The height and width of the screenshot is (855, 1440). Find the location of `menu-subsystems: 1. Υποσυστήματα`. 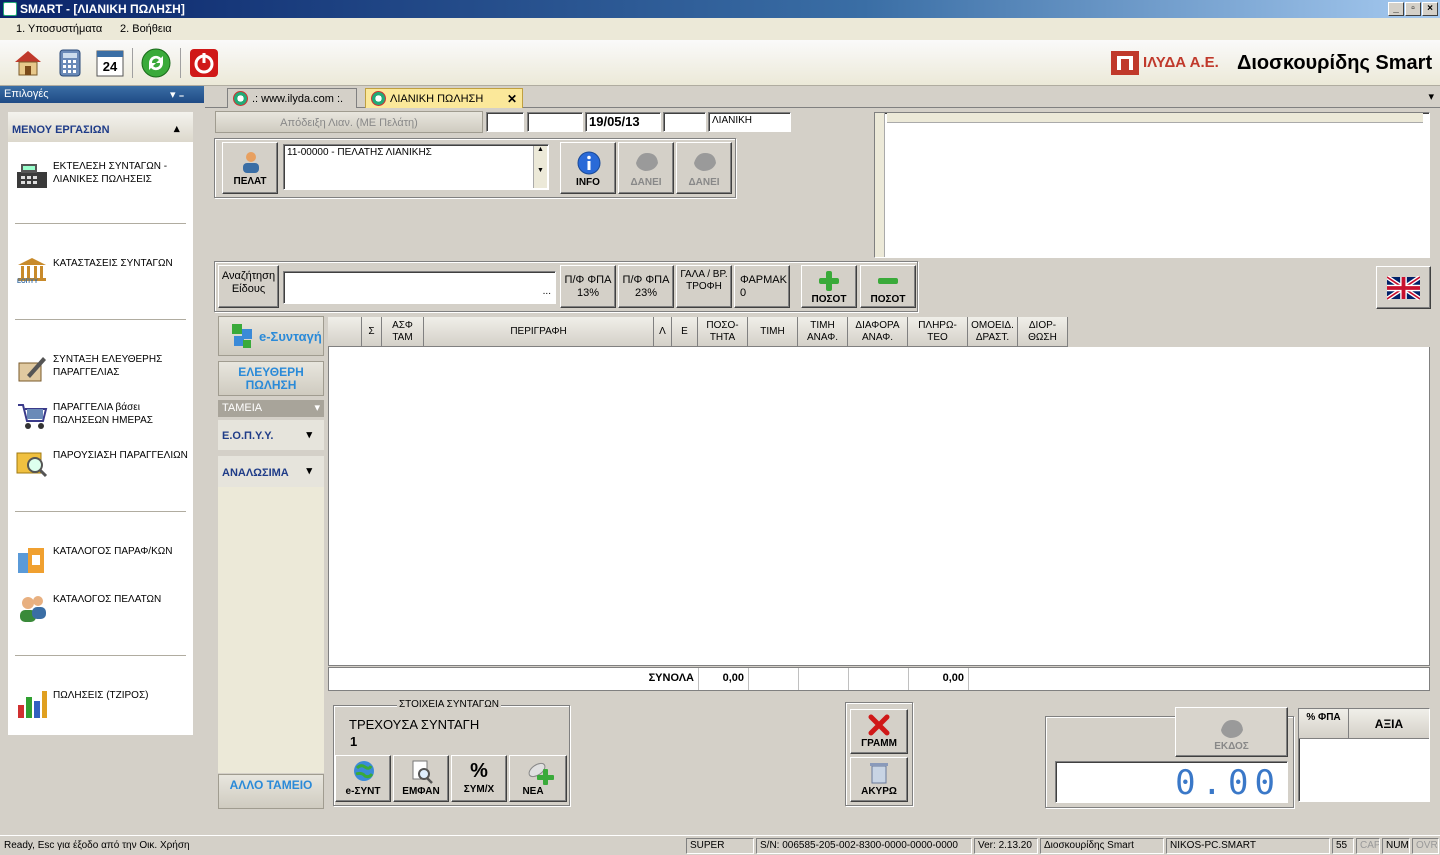

menu-subsystems: 1. Υποσυστήματα is located at coordinates (59, 29).